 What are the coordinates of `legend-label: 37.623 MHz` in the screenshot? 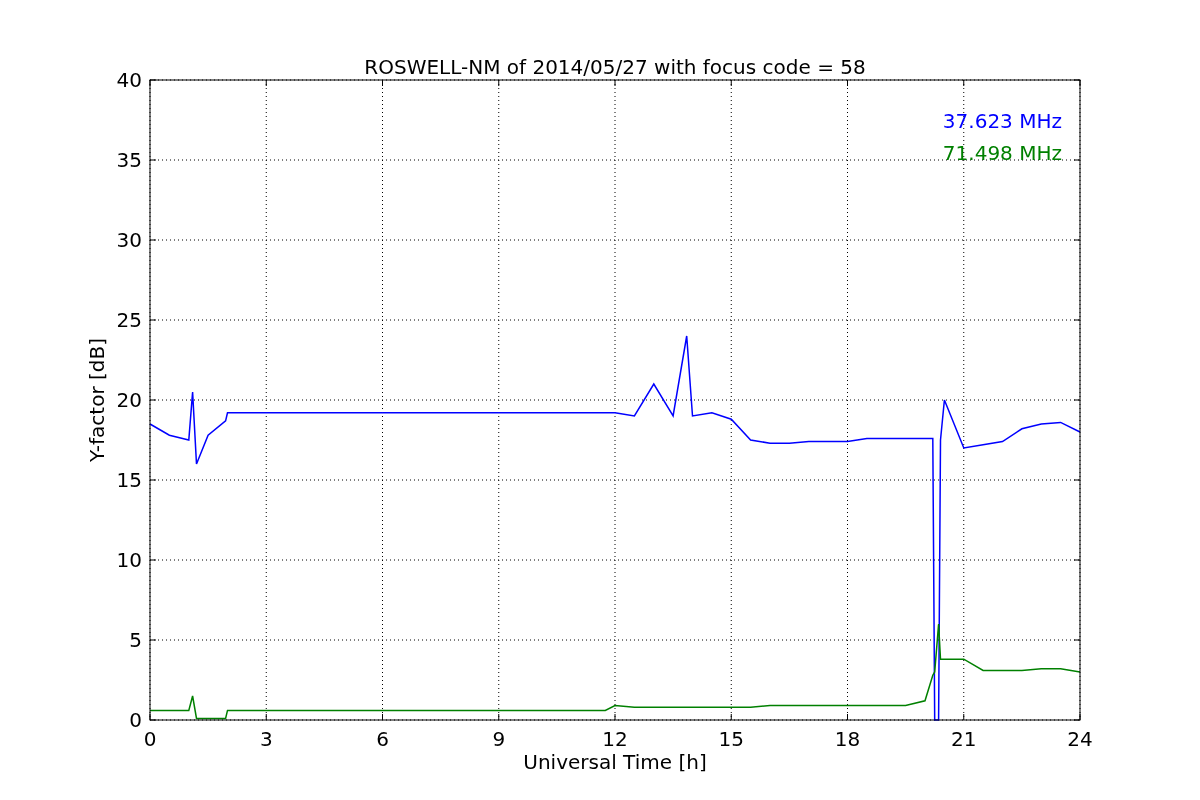 It's located at (1002, 121).